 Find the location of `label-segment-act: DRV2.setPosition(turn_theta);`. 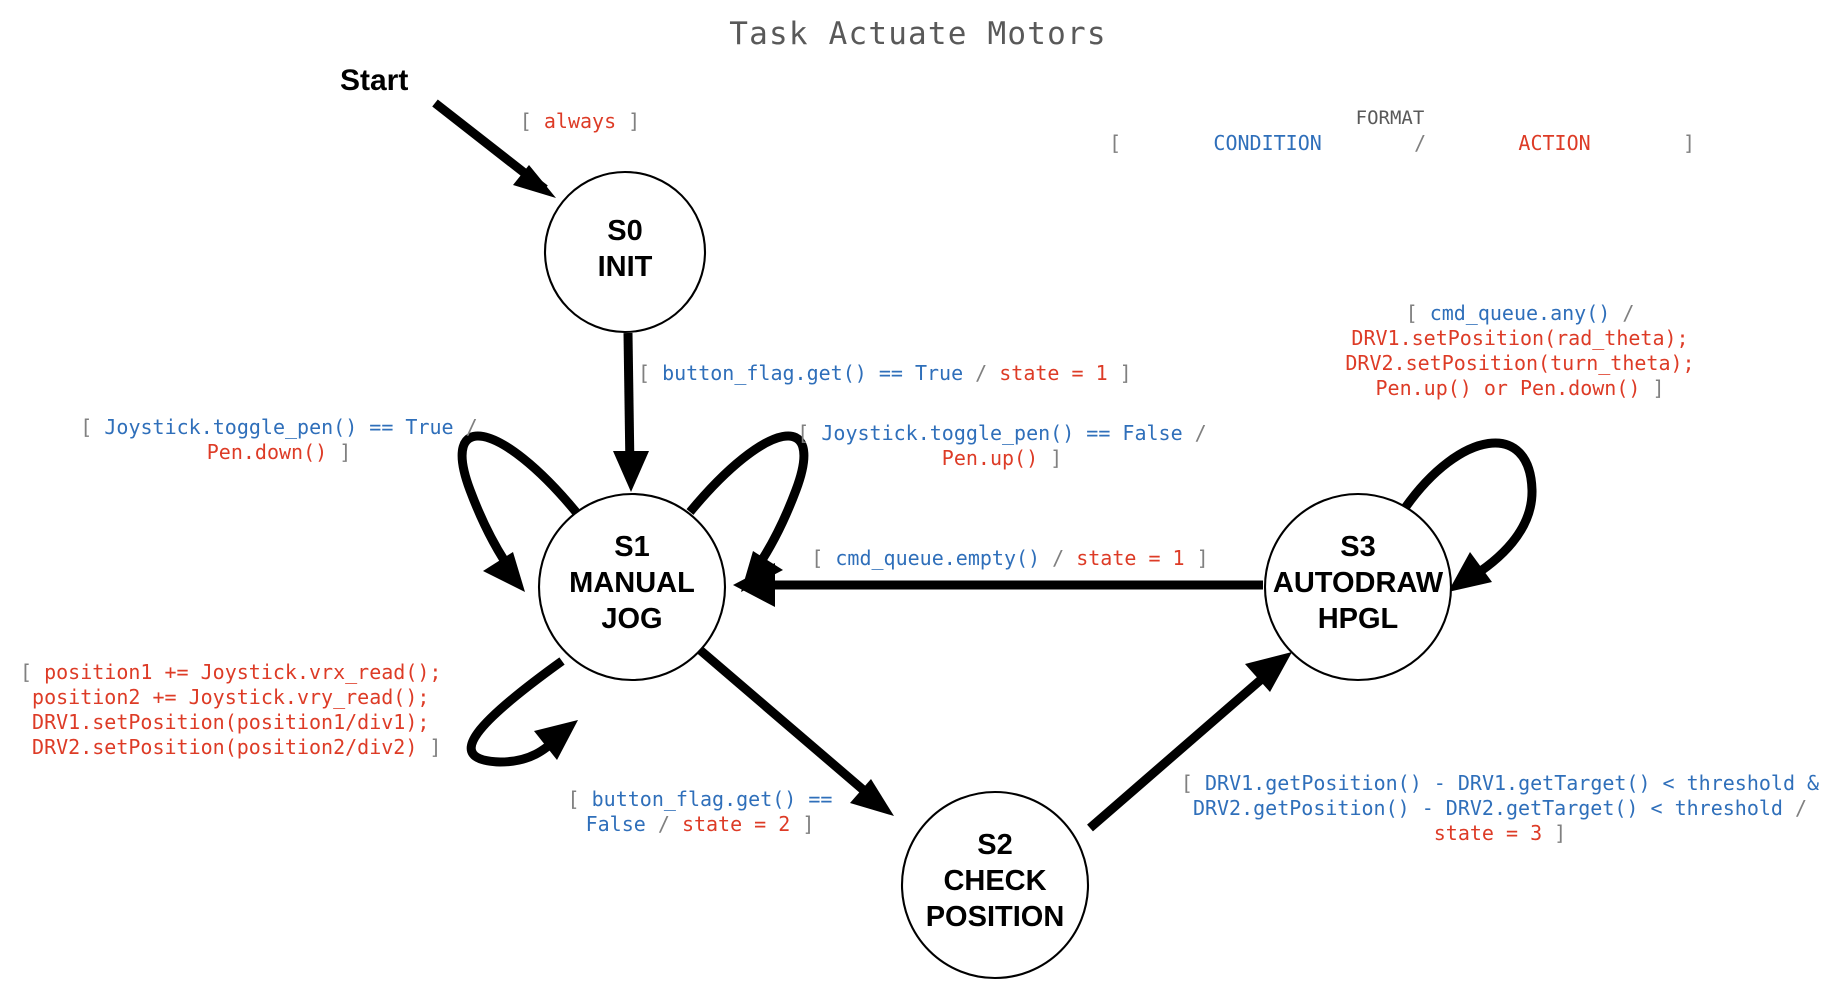

label-segment-act: DRV2.setPosition(turn_theta); is located at coordinates (1519, 363).